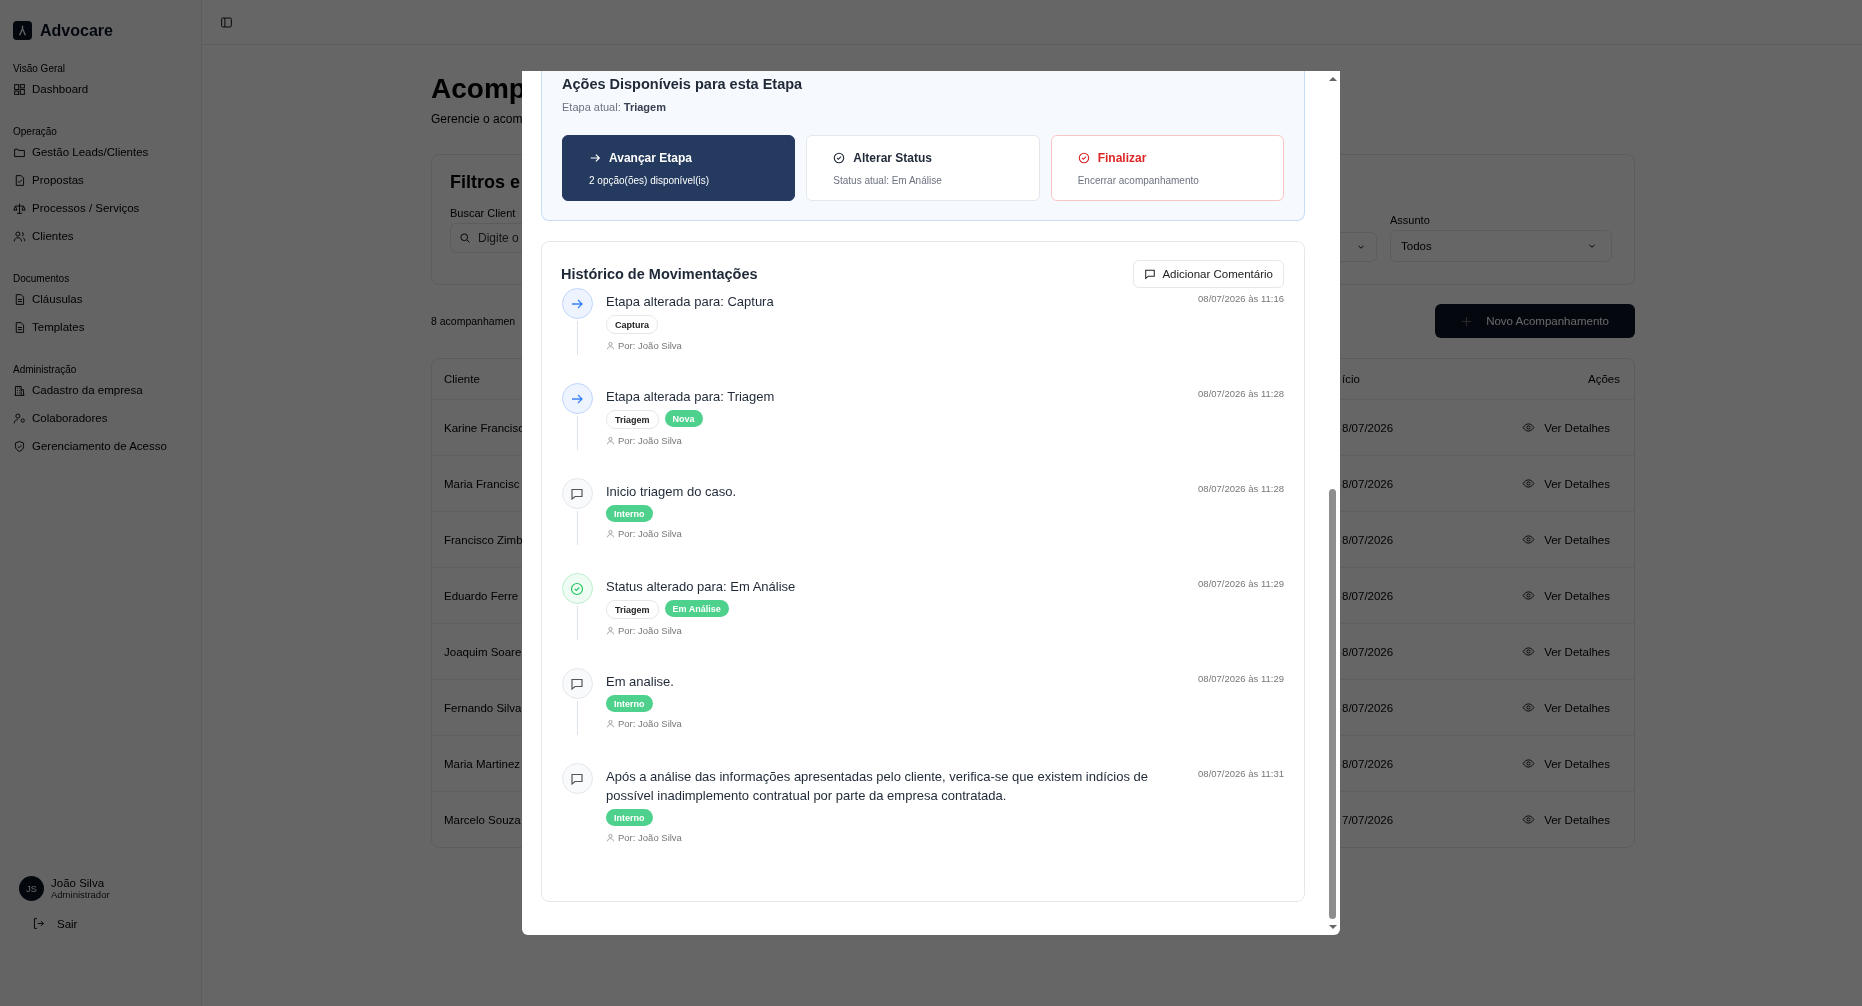 This screenshot has width=1862, height=1006. I want to click on plus-icon, so click(1467, 321).